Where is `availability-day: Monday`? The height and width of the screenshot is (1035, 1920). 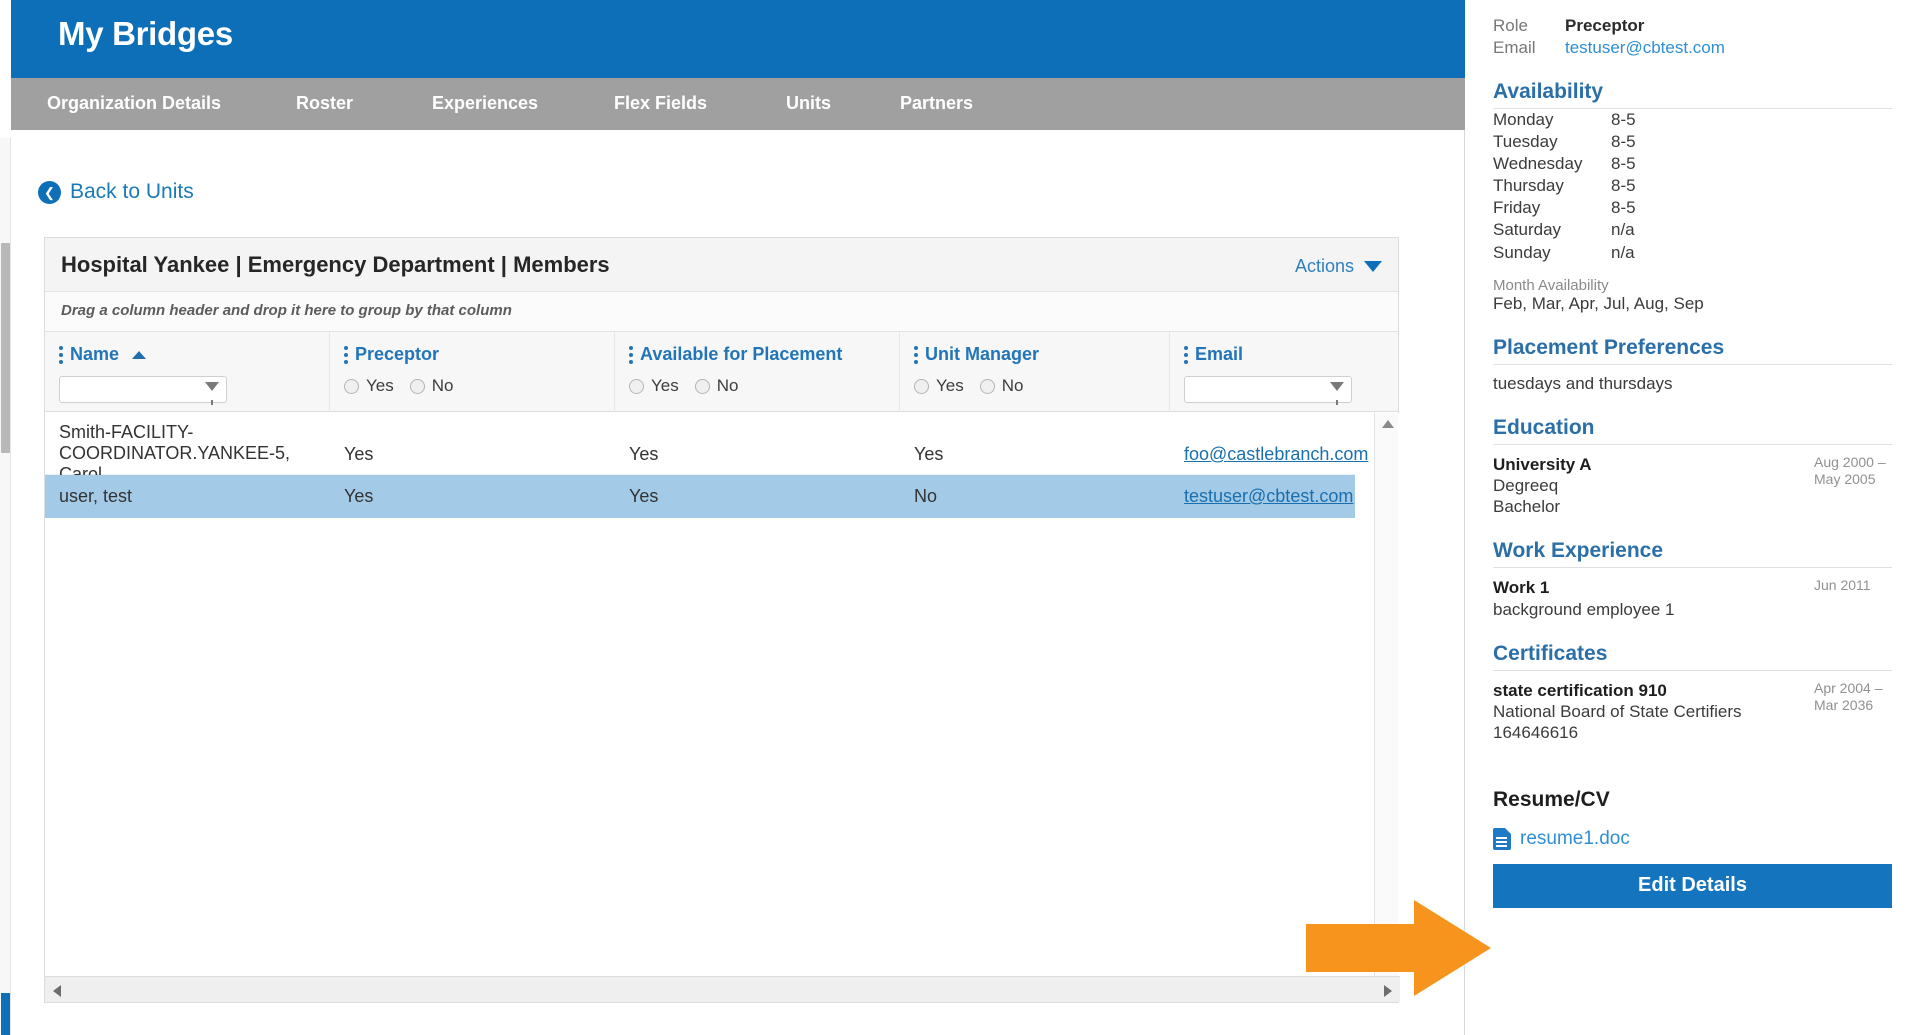 availability-day: Monday is located at coordinates (1523, 119).